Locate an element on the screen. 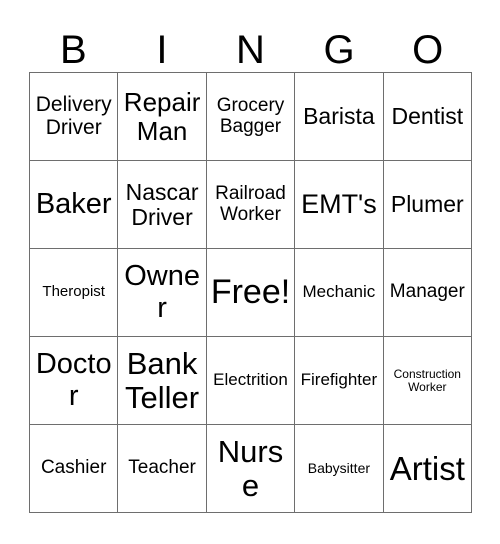 The width and height of the screenshot is (500, 544). bingo-cell-o2: Plumer is located at coordinates (427, 205).